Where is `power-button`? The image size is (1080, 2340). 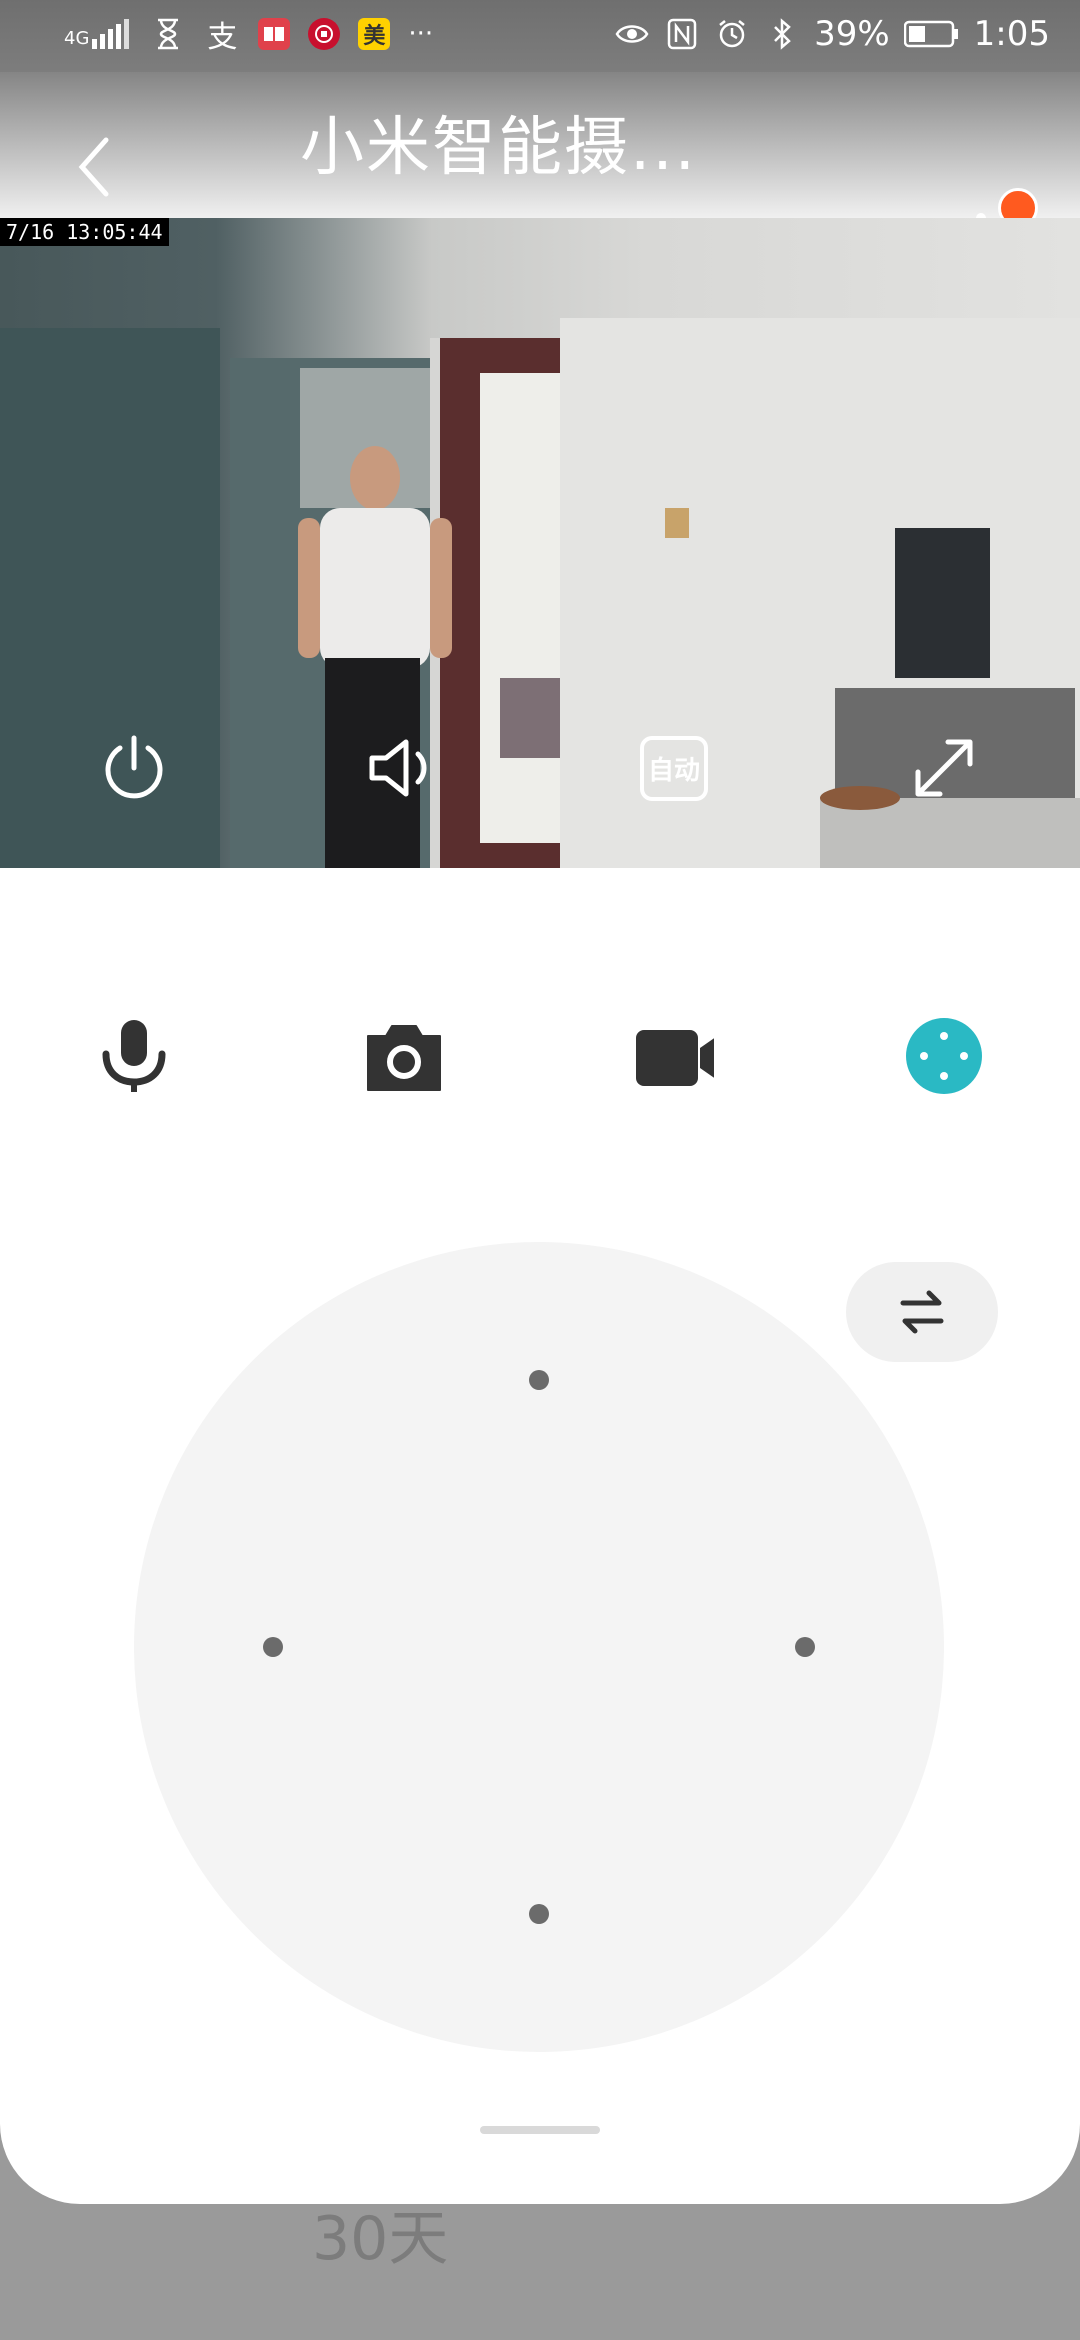
power-button is located at coordinates (134, 768).